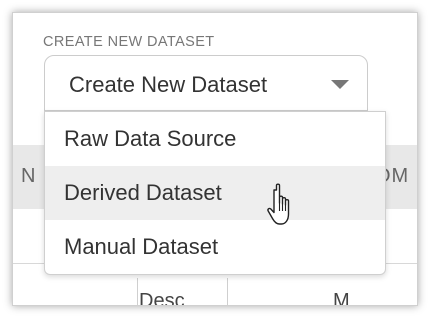  What do you see at coordinates (129, 42) in the screenshot?
I see `create-dataset-label: CREATE NEW DATASET` at bounding box center [129, 42].